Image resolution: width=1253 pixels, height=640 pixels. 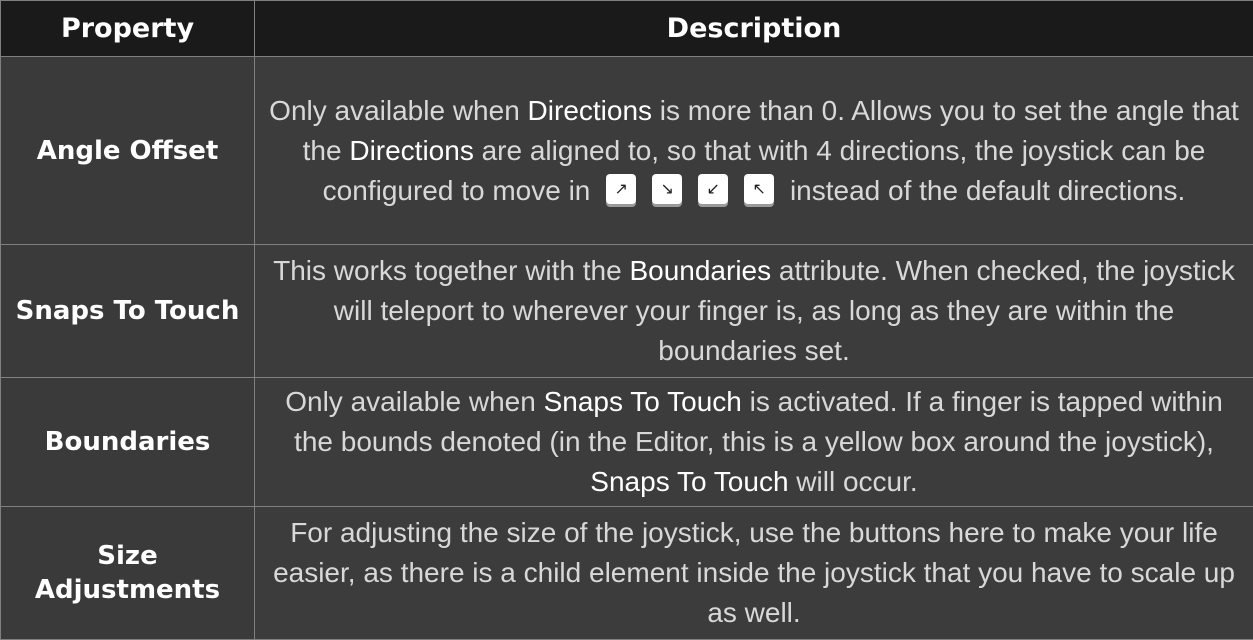 What do you see at coordinates (128, 311) in the screenshot?
I see `property-name: Snaps To Touch` at bounding box center [128, 311].